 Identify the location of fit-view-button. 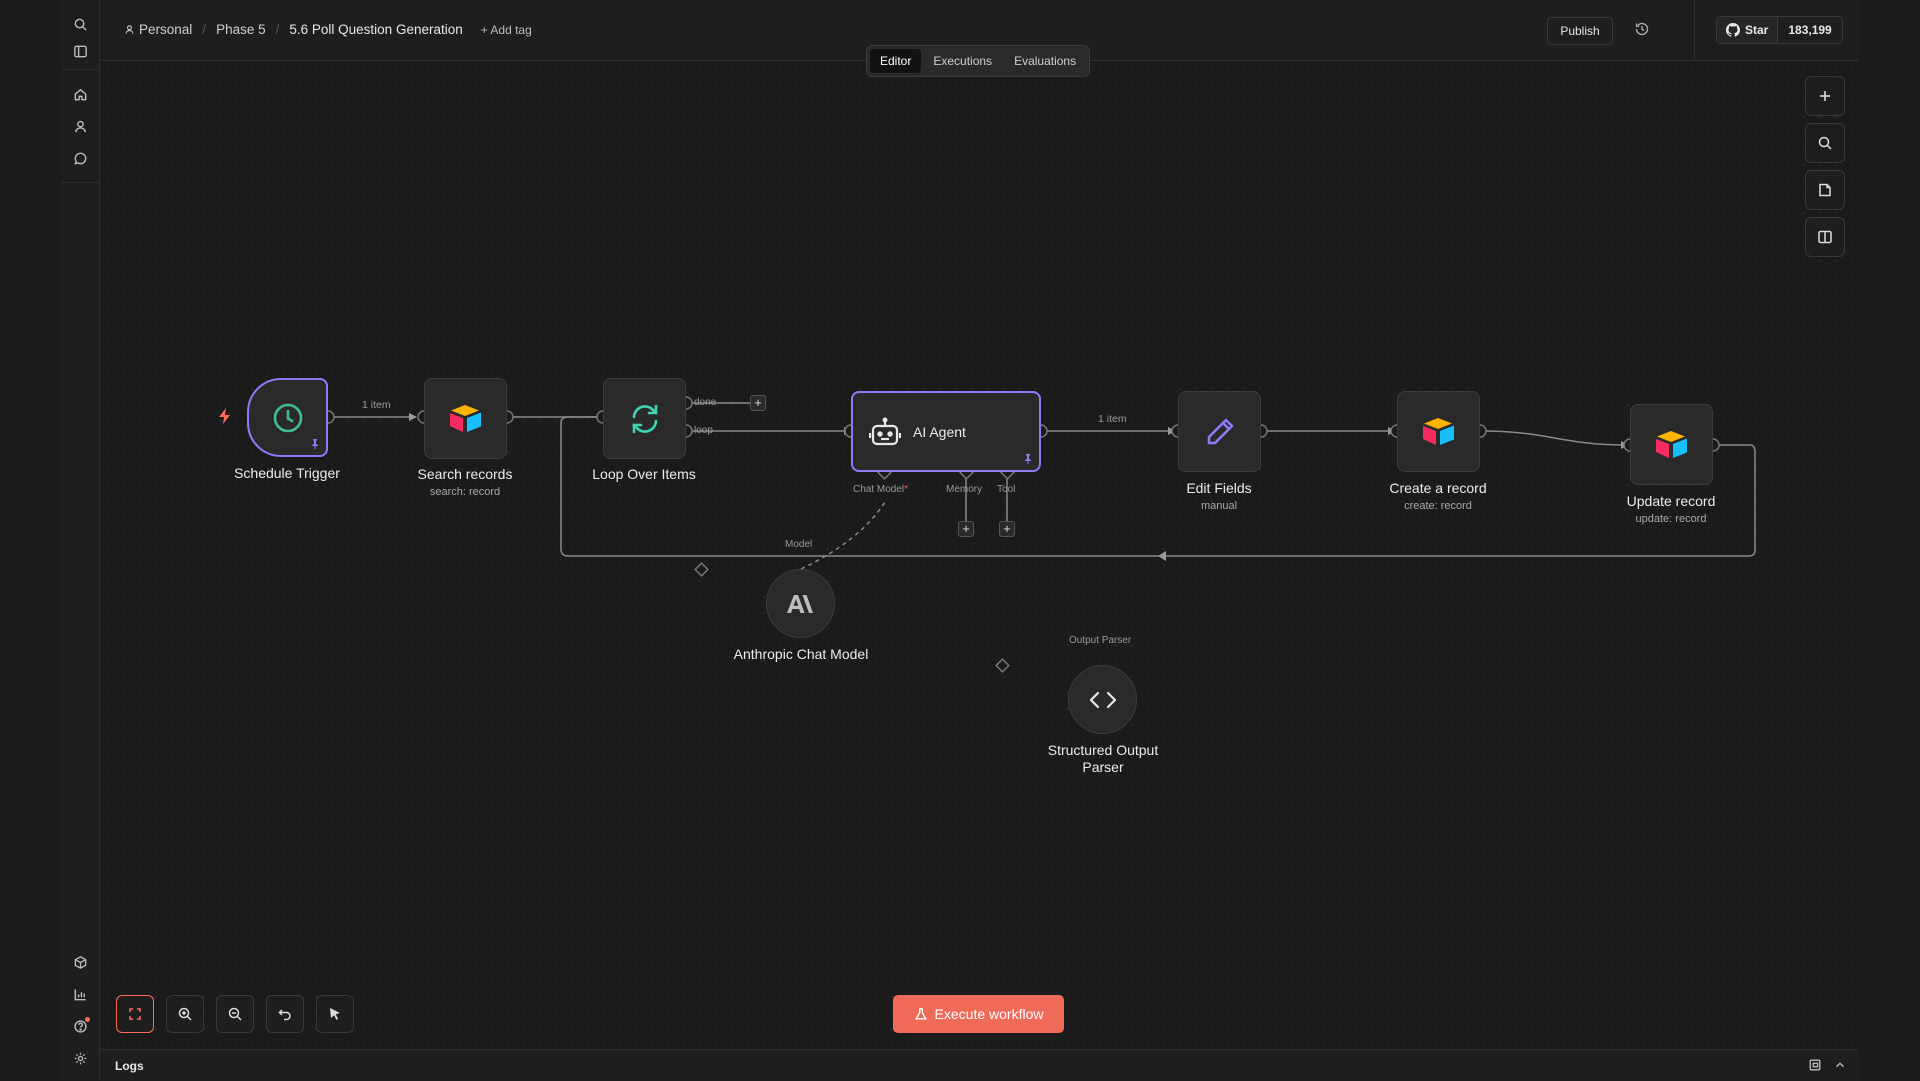
(135, 1014).